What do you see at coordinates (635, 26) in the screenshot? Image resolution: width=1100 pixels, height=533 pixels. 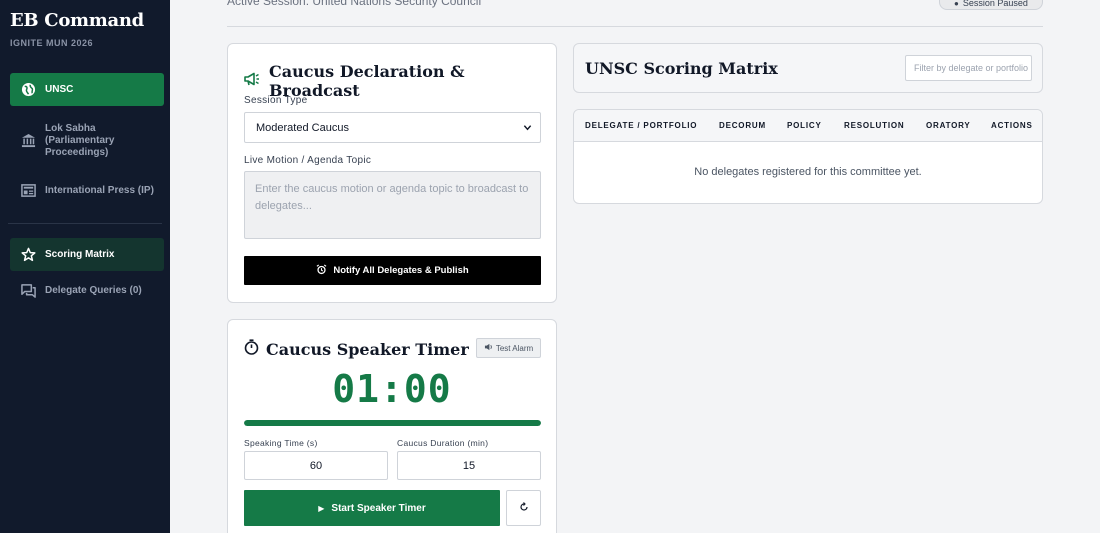 I see `header-divider` at bounding box center [635, 26].